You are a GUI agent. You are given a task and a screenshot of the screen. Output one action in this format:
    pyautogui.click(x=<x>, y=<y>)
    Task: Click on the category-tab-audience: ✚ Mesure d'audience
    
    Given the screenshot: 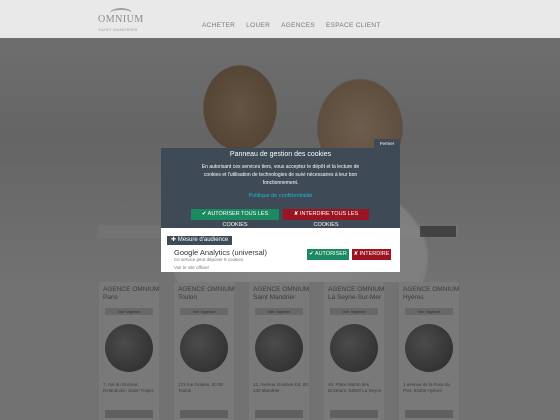 What is the action you would take?
    pyautogui.click(x=199, y=240)
    